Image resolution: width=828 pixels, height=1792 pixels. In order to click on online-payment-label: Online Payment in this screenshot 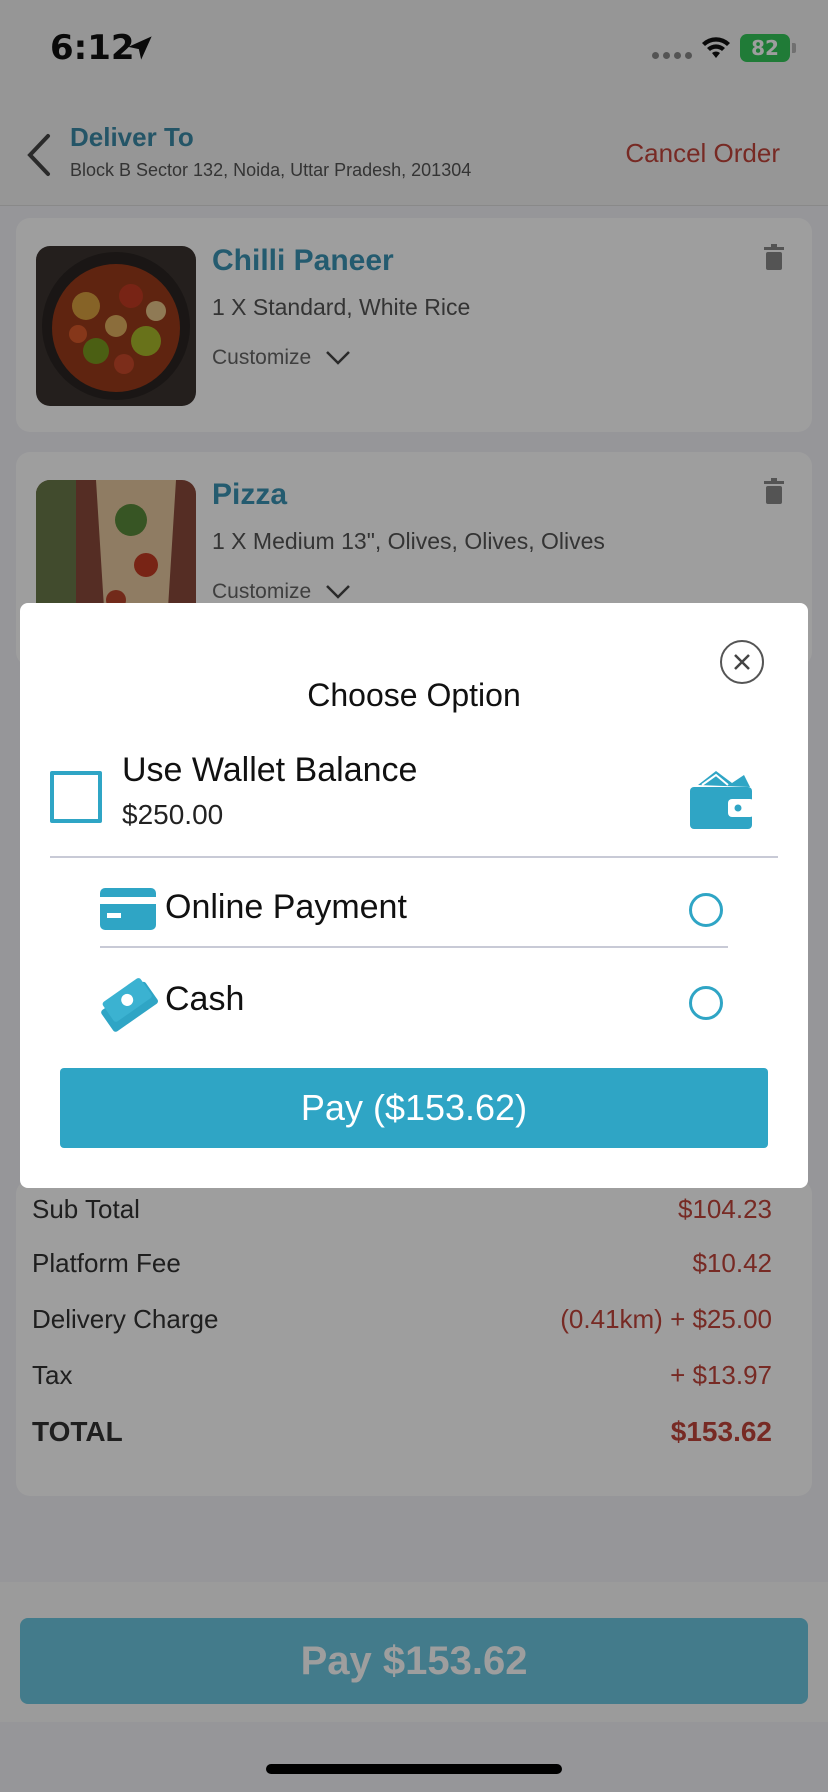, I will do `click(286, 907)`.